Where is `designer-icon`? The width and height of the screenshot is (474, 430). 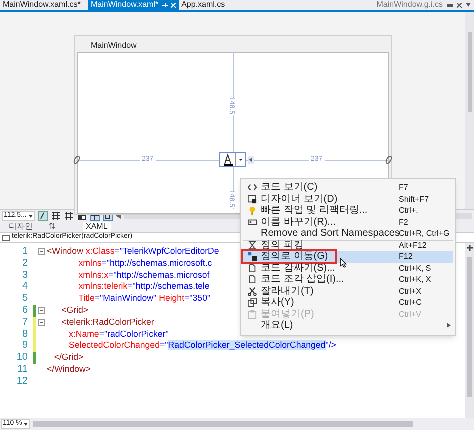 designer-icon is located at coordinates (252, 199).